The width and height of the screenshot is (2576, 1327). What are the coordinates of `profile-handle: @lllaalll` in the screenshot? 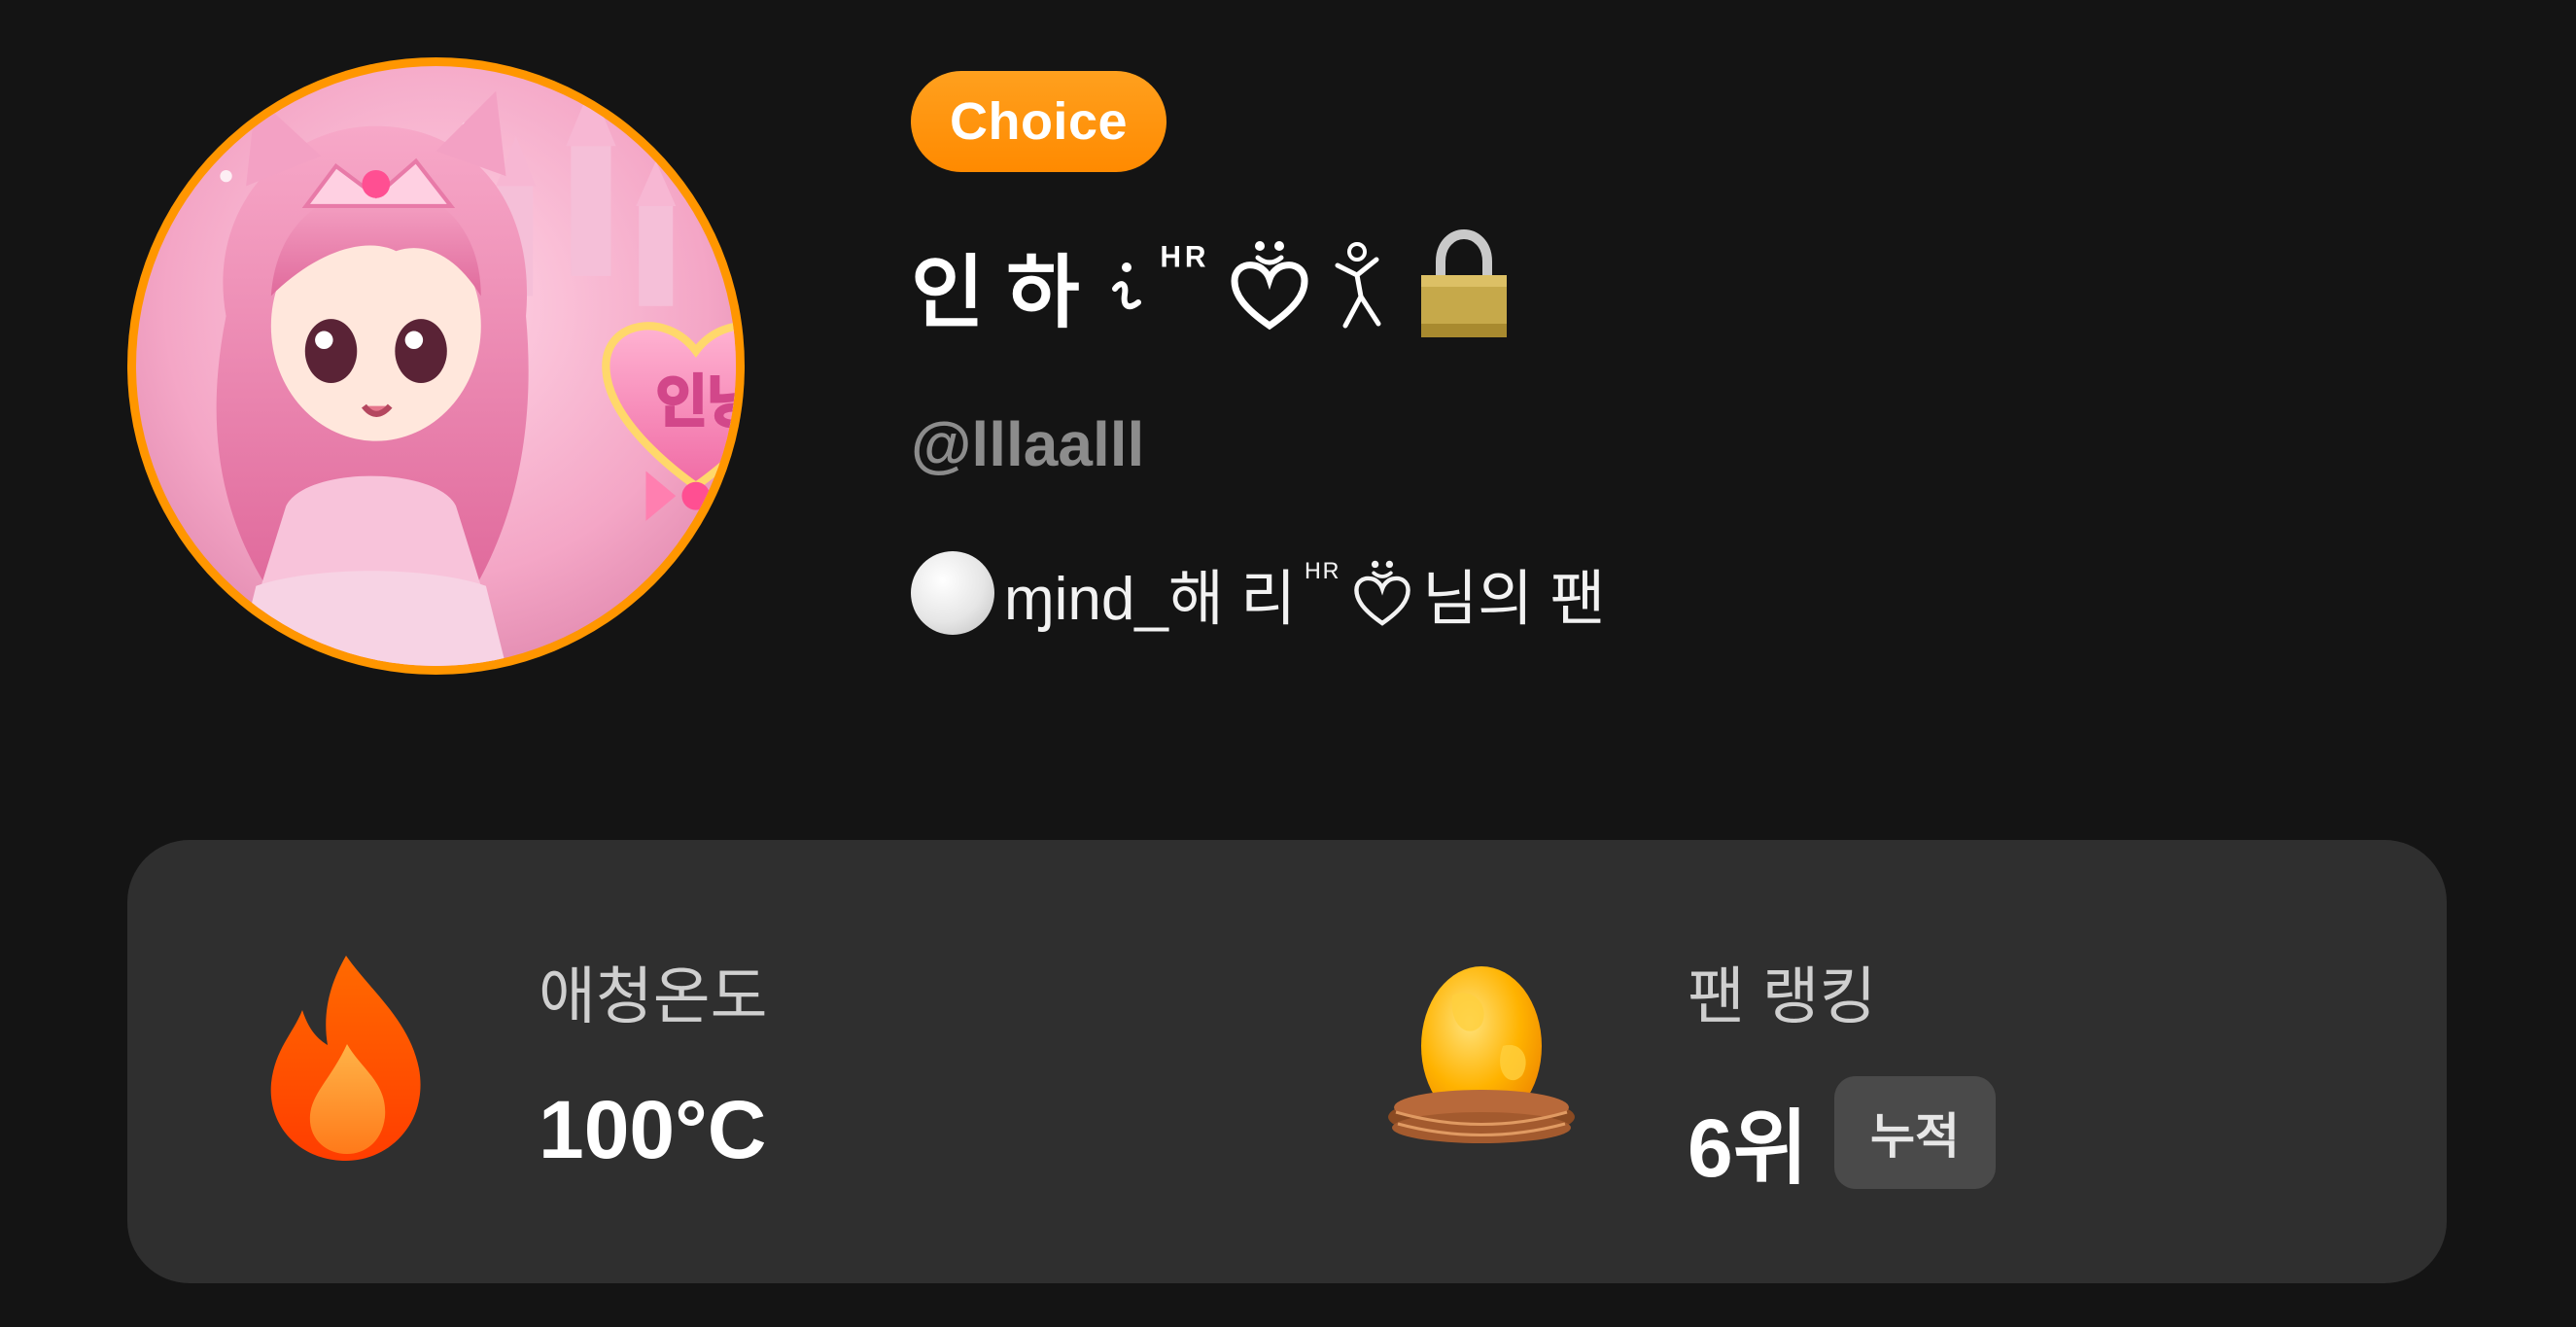 It's located at (1028, 444).